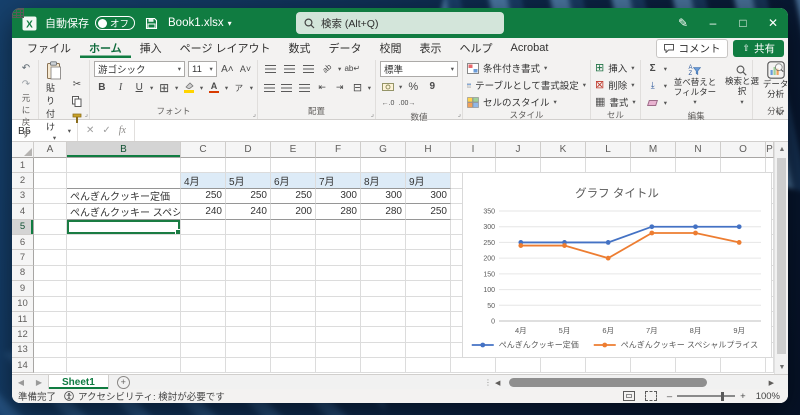  What do you see at coordinates (383, 319) in the screenshot?
I see `cell-G11` at bounding box center [383, 319].